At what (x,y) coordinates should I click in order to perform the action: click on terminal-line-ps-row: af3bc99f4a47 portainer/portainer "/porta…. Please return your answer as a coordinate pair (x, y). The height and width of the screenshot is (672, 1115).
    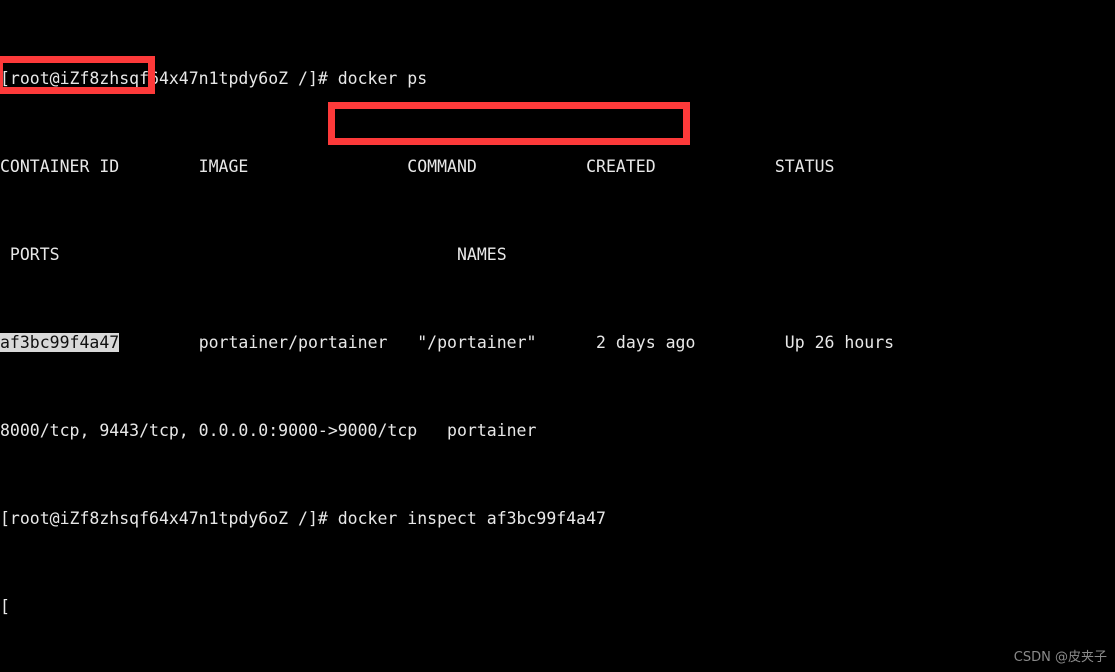
    Looking at the image, I should click on (557, 343).